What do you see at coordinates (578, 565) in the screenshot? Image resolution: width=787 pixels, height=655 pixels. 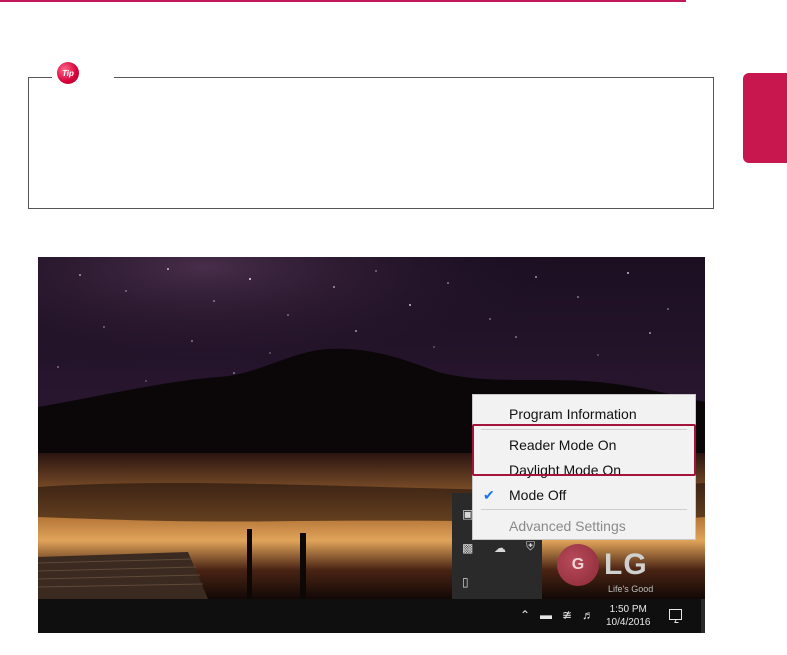 I see `lg-logo-mark: G` at bounding box center [578, 565].